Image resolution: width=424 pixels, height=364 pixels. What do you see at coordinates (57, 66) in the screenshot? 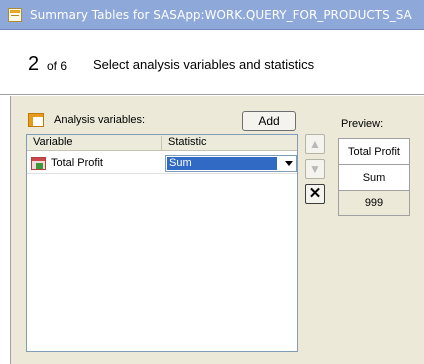
I see `step-total: of 6` at bounding box center [57, 66].